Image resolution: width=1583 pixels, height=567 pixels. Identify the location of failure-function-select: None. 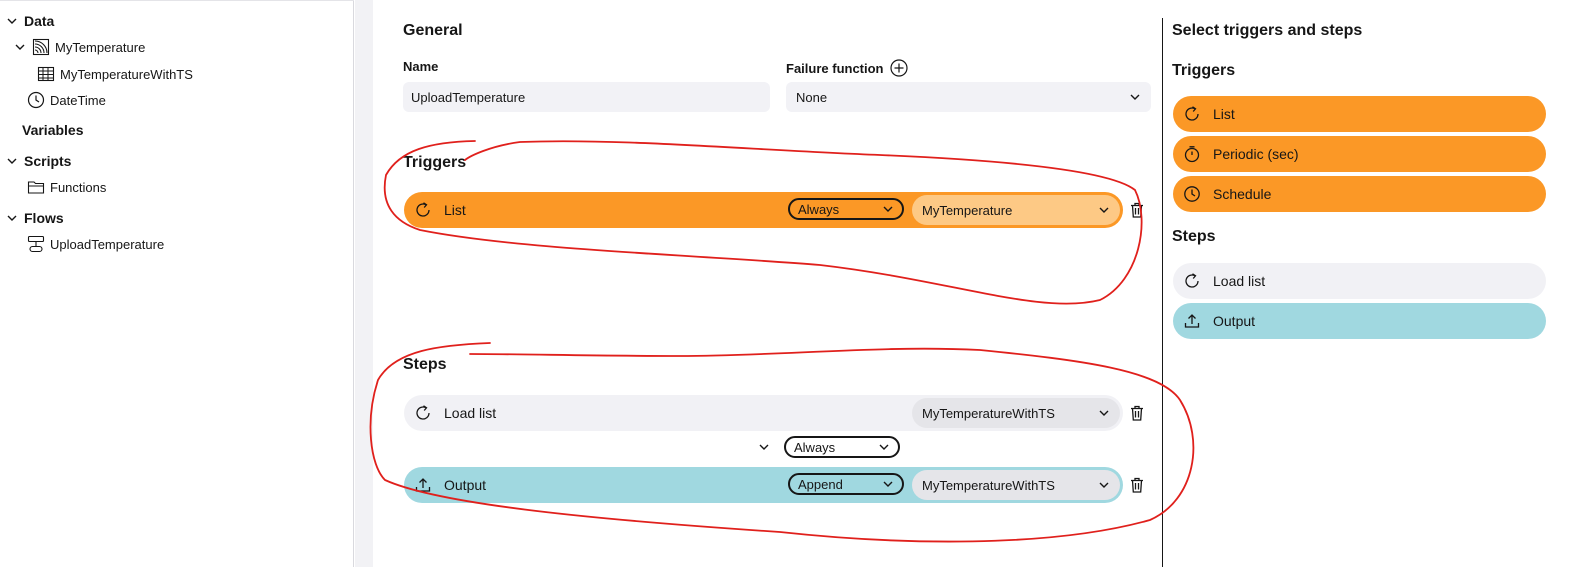
(968, 97).